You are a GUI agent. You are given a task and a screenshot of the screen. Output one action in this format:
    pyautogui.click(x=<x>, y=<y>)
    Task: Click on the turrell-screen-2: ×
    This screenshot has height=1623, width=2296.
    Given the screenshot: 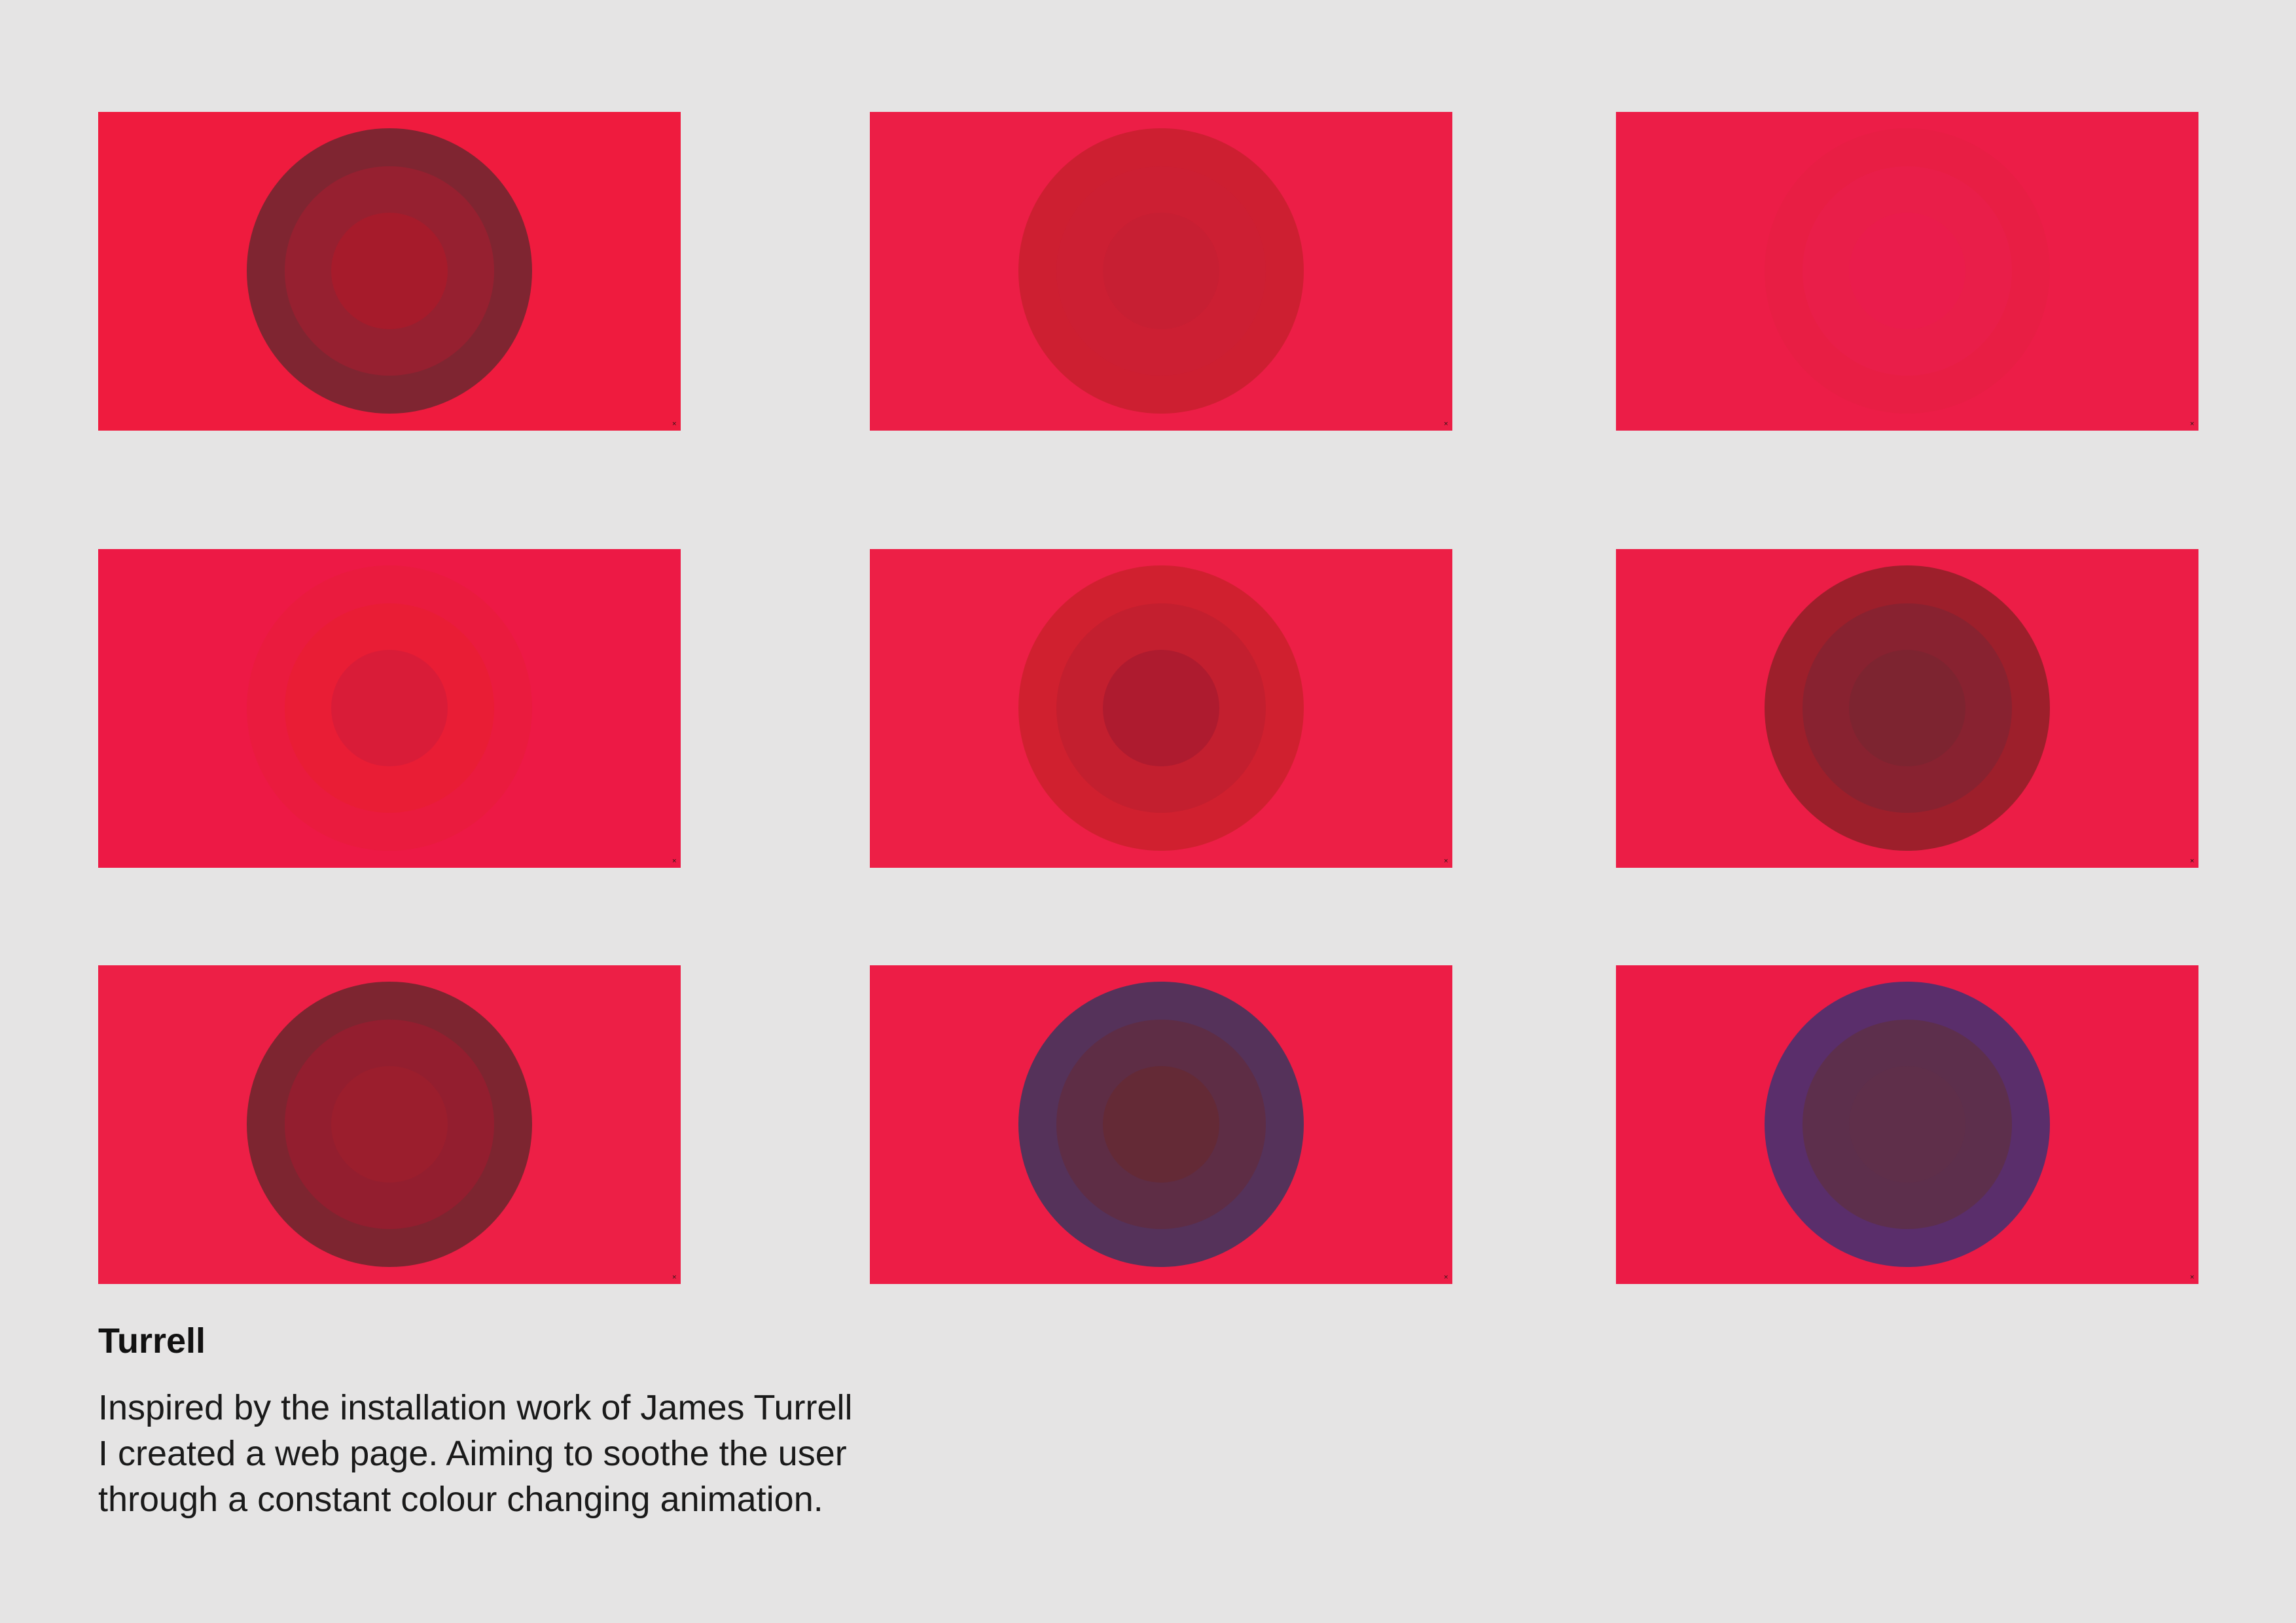 What is the action you would take?
    pyautogui.click(x=1161, y=271)
    